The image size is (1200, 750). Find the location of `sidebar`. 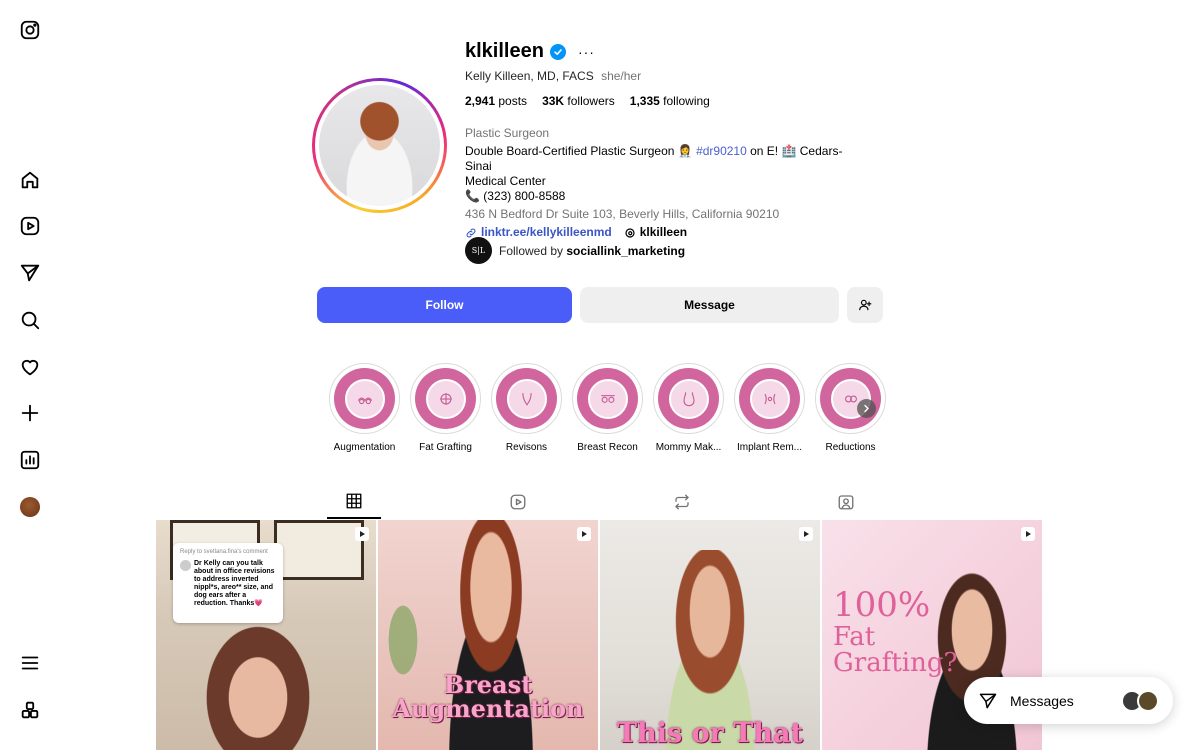

sidebar is located at coordinates (30, 375).